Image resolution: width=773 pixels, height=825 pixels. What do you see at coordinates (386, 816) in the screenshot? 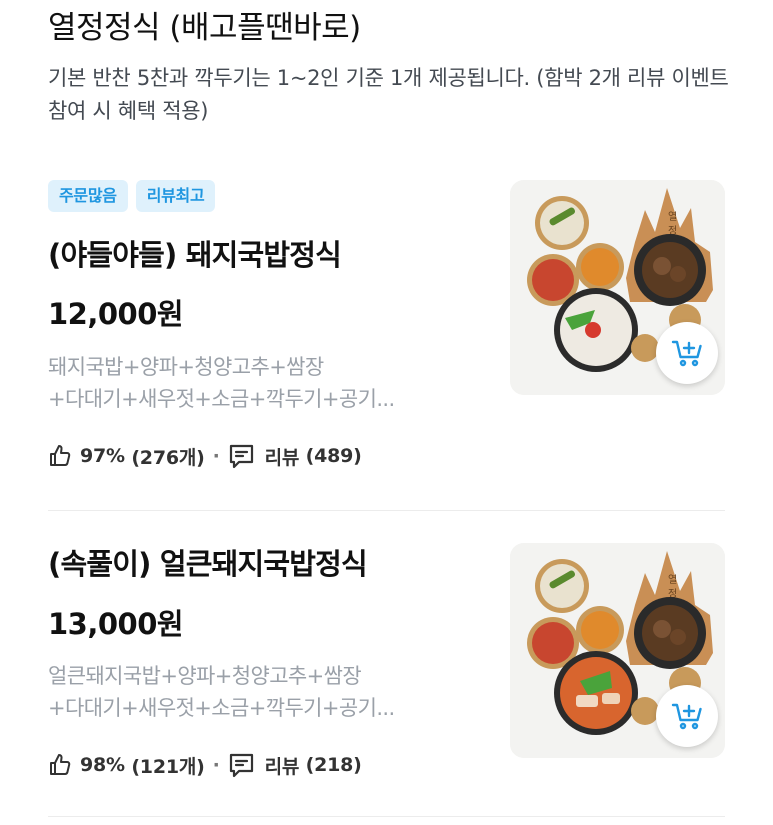
I see `divider` at bounding box center [386, 816].